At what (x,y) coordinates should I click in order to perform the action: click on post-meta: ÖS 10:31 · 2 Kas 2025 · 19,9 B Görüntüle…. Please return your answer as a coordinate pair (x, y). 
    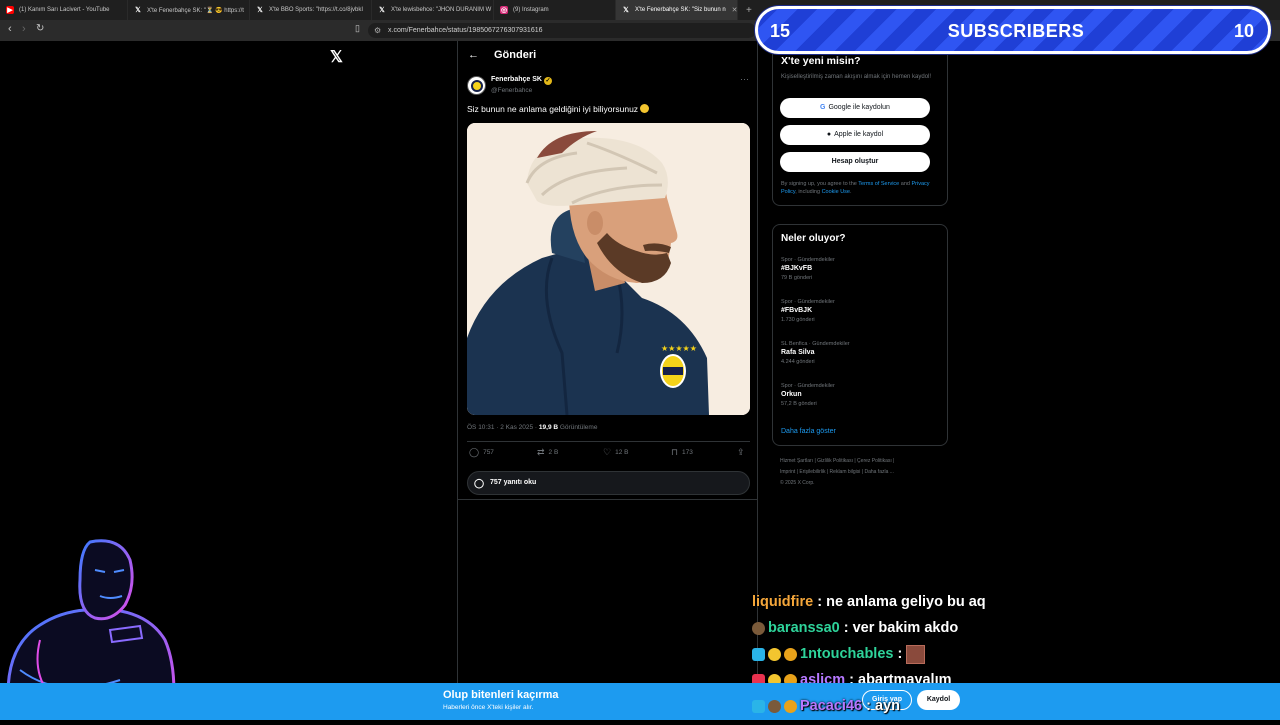
    Looking at the image, I should click on (532, 427).